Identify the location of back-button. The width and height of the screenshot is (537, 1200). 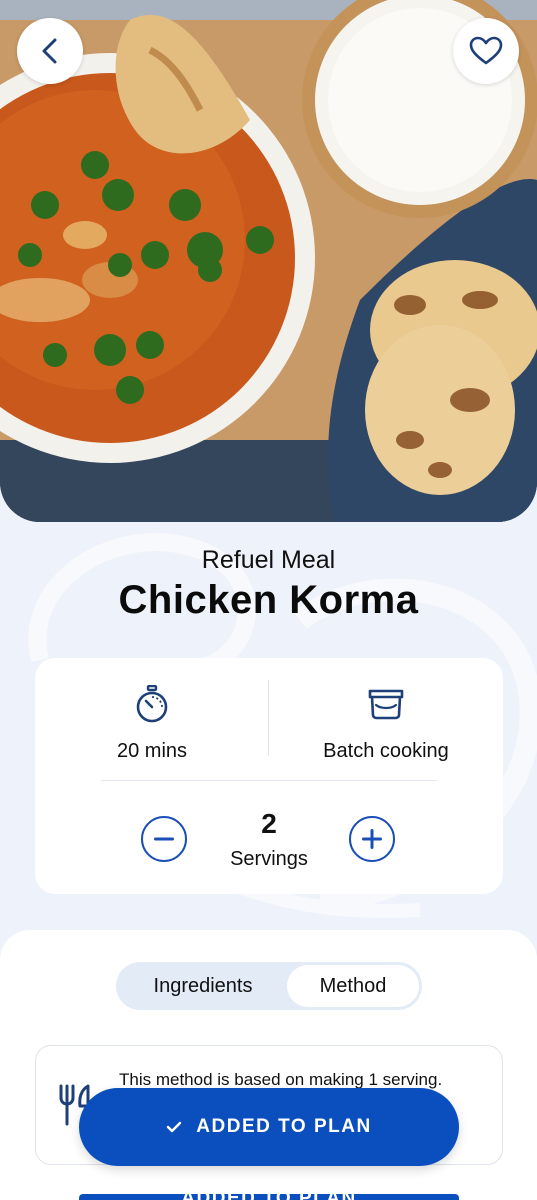
(50, 51).